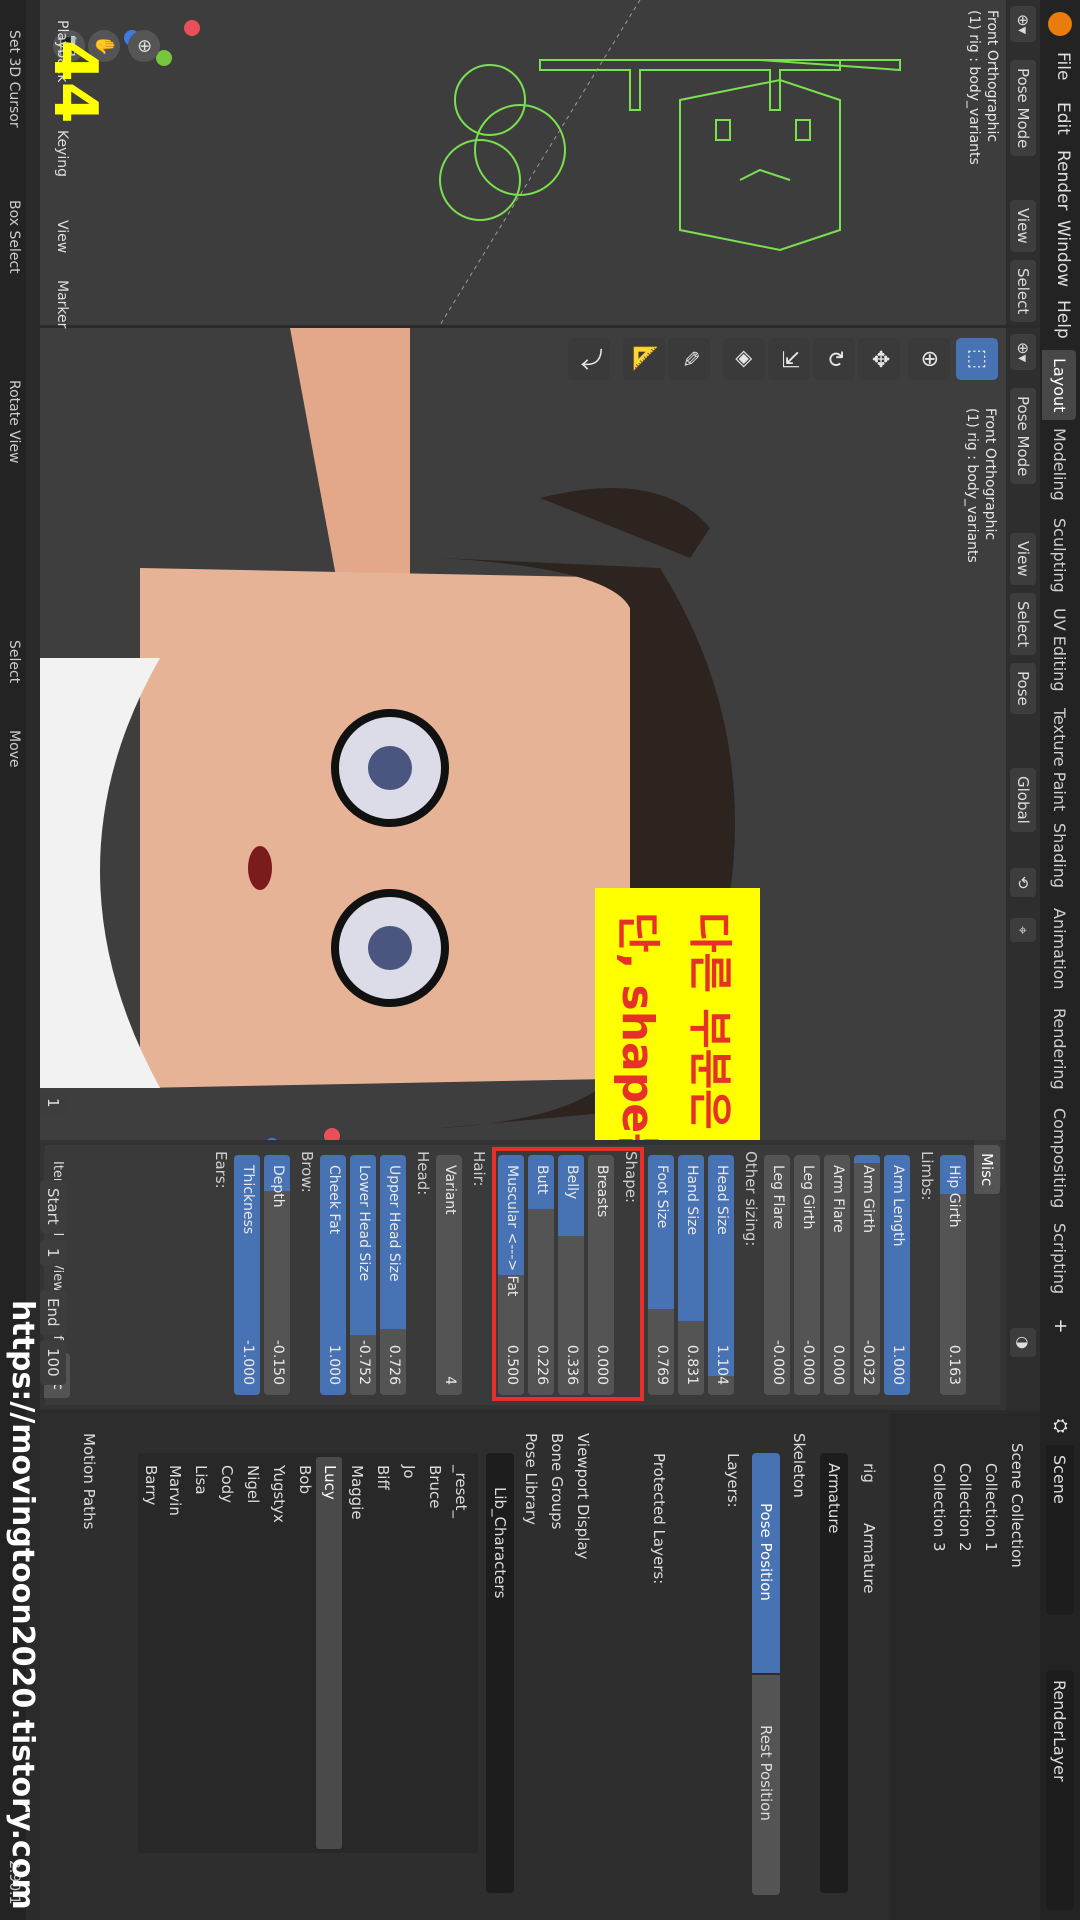 The image size is (1080, 1920). What do you see at coordinates (1023, 226) in the screenshot?
I see `left-view-menu: View` at bounding box center [1023, 226].